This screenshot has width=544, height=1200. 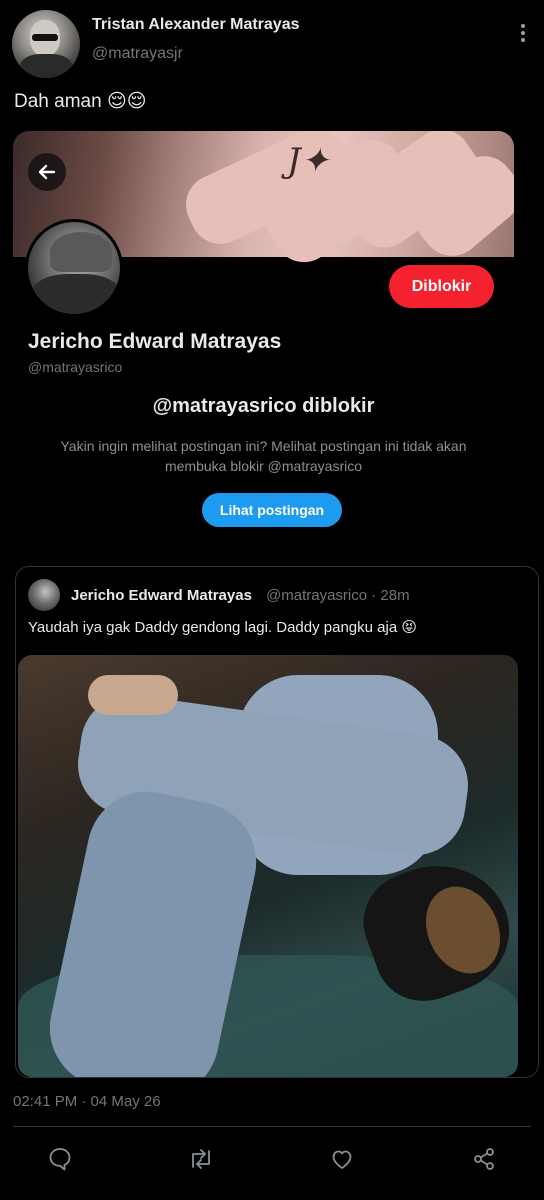 I want to click on author-avatar, so click(x=46, y=44).